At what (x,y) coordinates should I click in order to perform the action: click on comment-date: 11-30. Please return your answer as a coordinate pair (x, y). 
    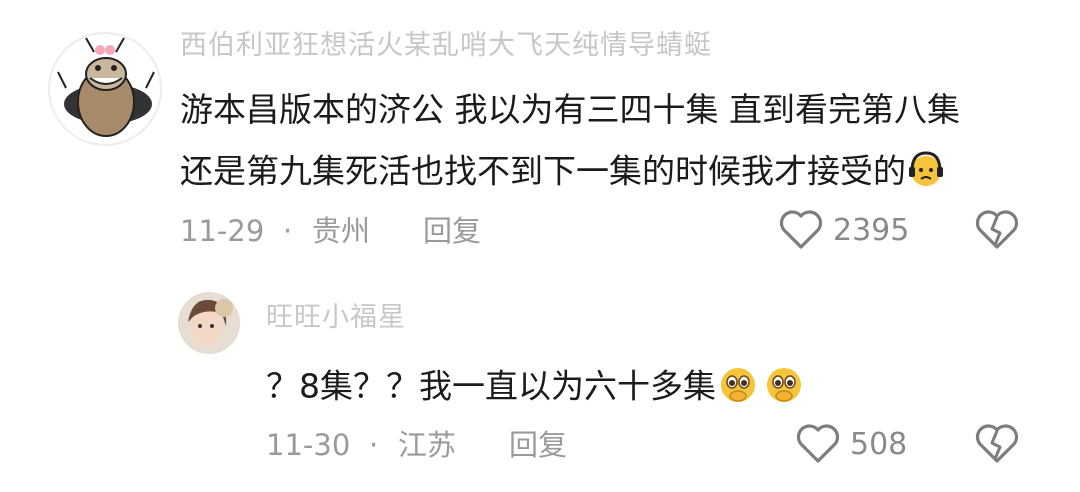
    Looking at the image, I should click on (308, 445).